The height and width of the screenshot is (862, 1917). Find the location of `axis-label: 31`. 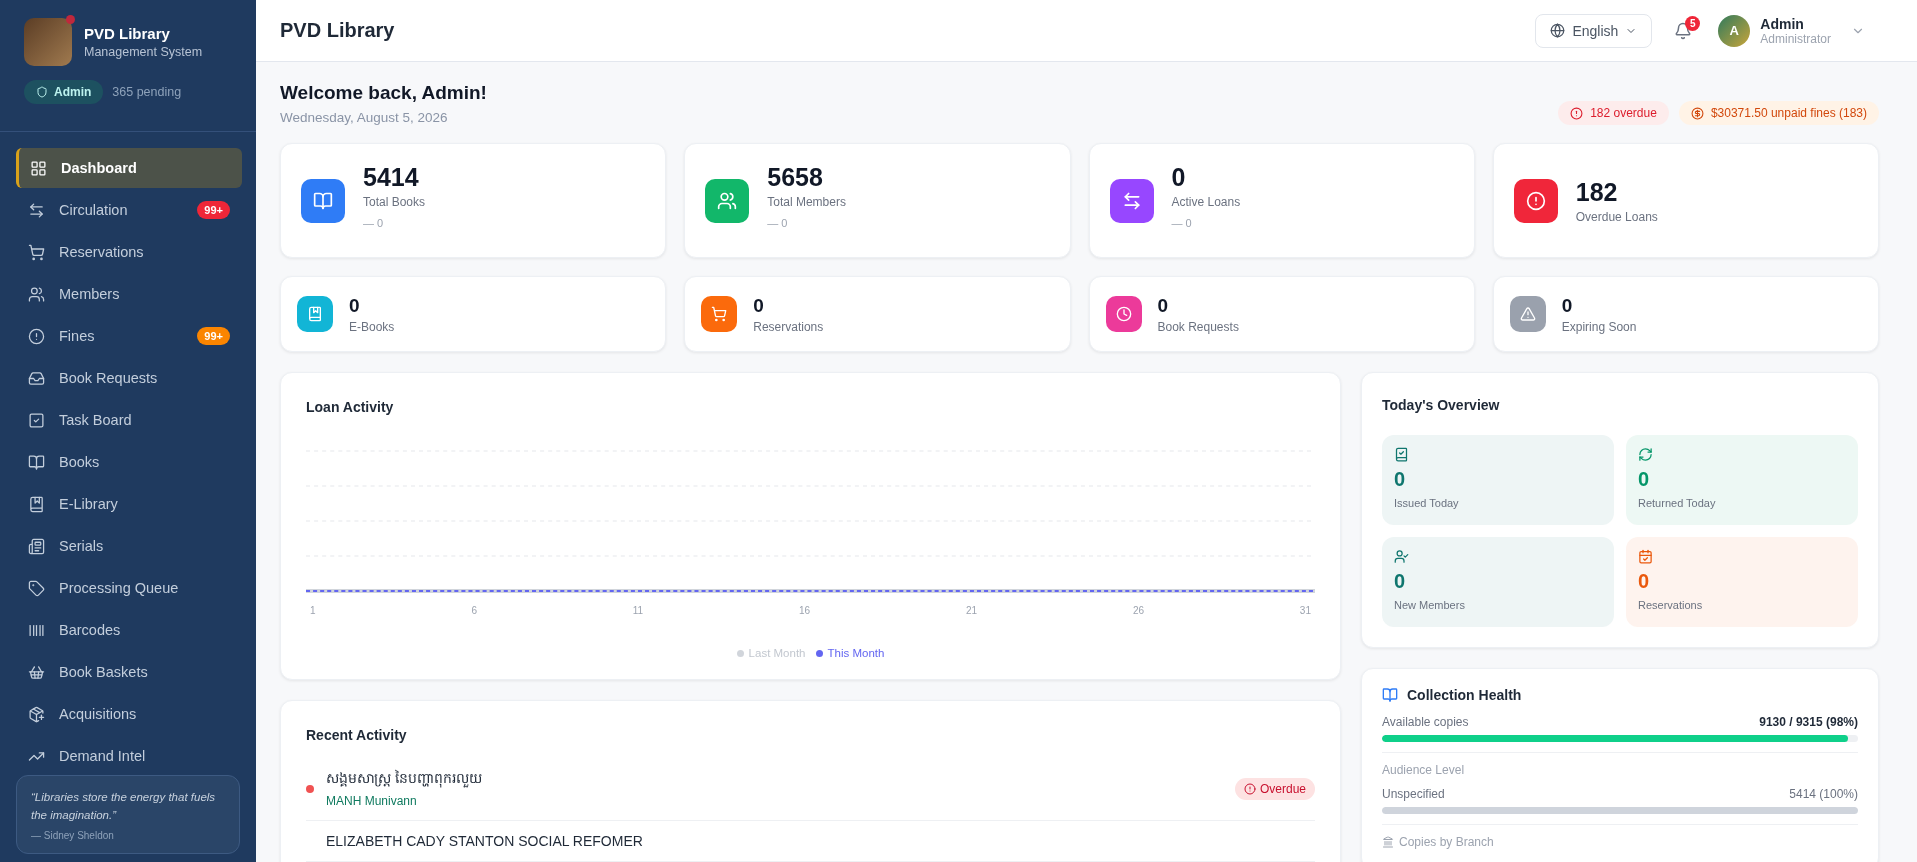

axis-label: 31 is located at coordinates (1305, 610).